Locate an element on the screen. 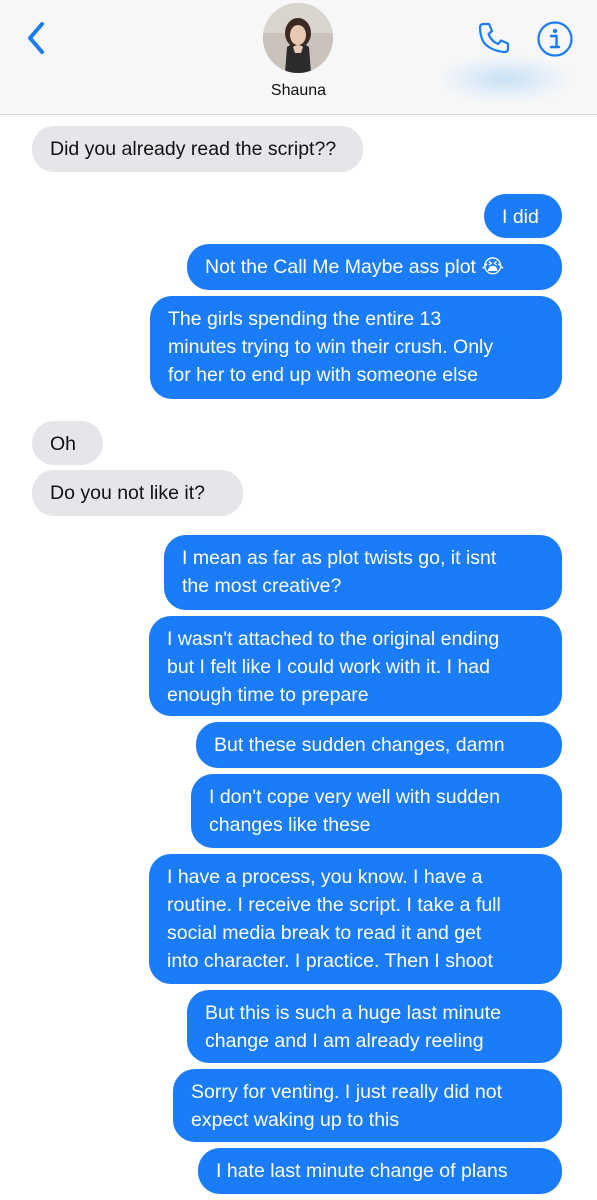 This screenshot has height=1200, width=597. message-incoming: Did you already read the script?? is located at coordinates (197, 149).